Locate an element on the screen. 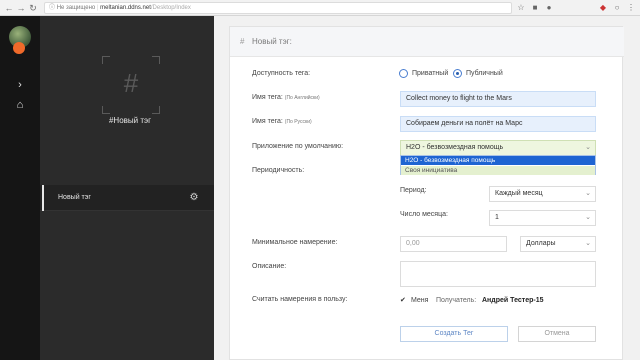  radio-public-label: Публичный is located at coordinates (484, 73).